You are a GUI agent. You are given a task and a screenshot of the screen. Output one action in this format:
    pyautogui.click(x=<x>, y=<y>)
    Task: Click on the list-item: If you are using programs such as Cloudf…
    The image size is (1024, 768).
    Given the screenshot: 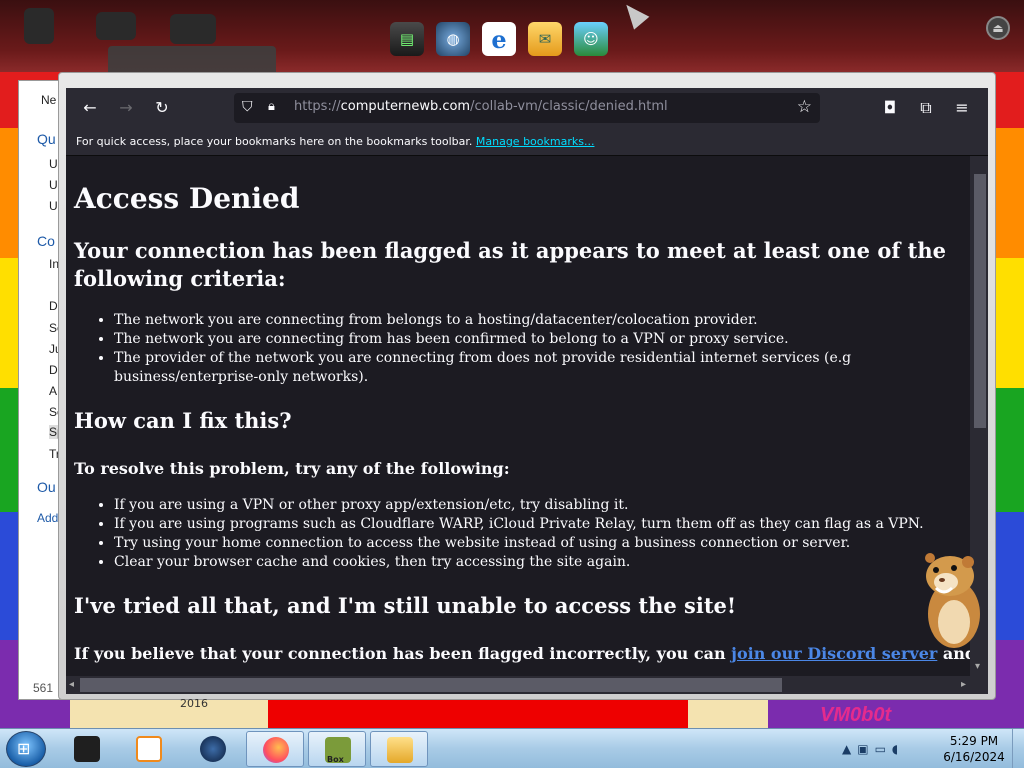 What is the action you would take?
    pyautogui.click(x=529, y=524)
    